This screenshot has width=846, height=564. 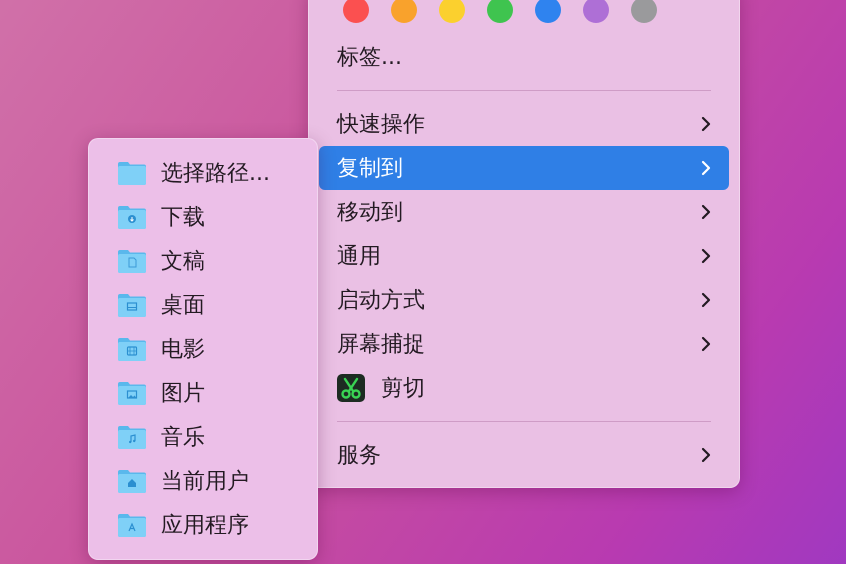 What do you see at coordinates (132, 481) in the screenshot?
I see `home-folder-icon` at bounding box center [132, 481].